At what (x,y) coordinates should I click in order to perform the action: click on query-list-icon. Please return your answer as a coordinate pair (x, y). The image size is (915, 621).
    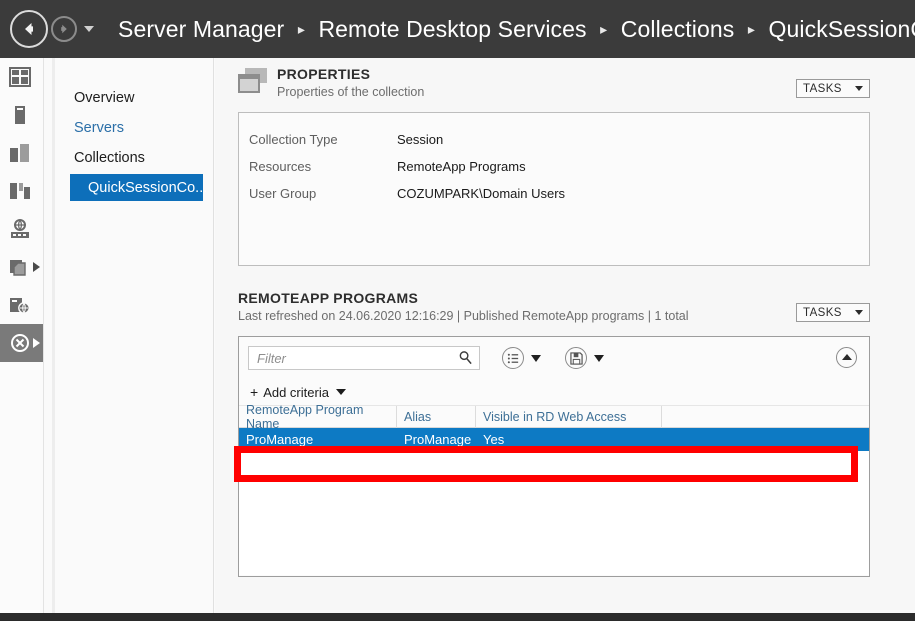
    Looking at the image, I should click on (513, 358).